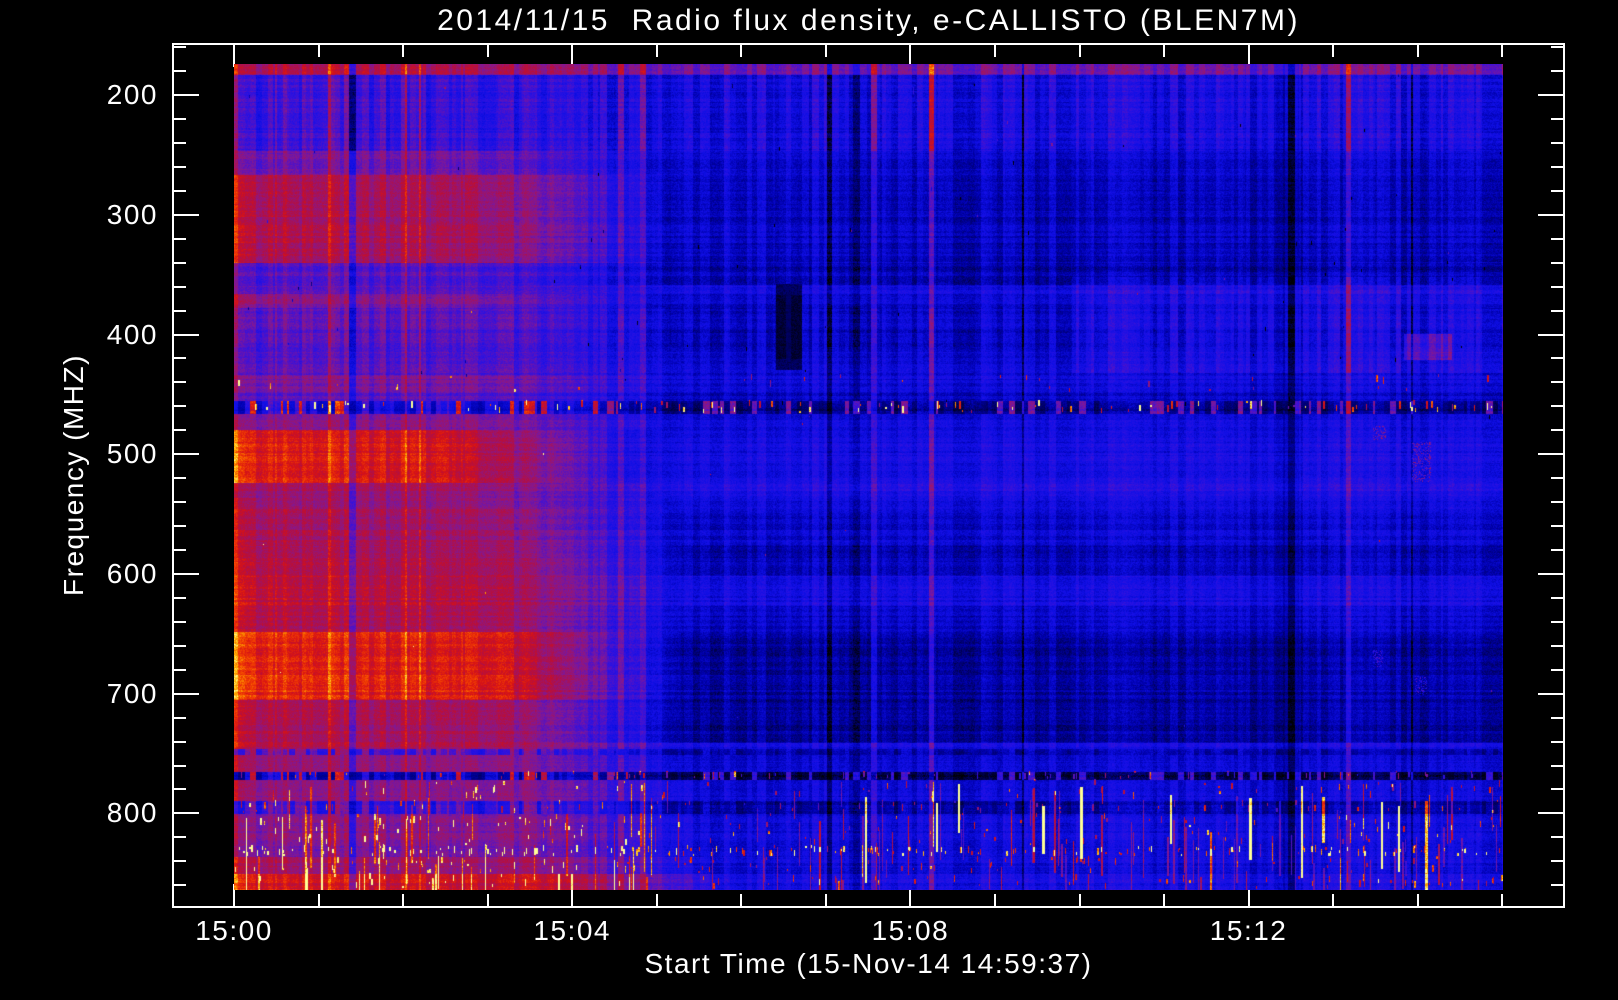 The height and width of the screenshot is (1000, 1618). What do you see at coordinates (132, 454) in the screenshot?
I see `y-tick-label: 500` at bounding box center [132, 454].